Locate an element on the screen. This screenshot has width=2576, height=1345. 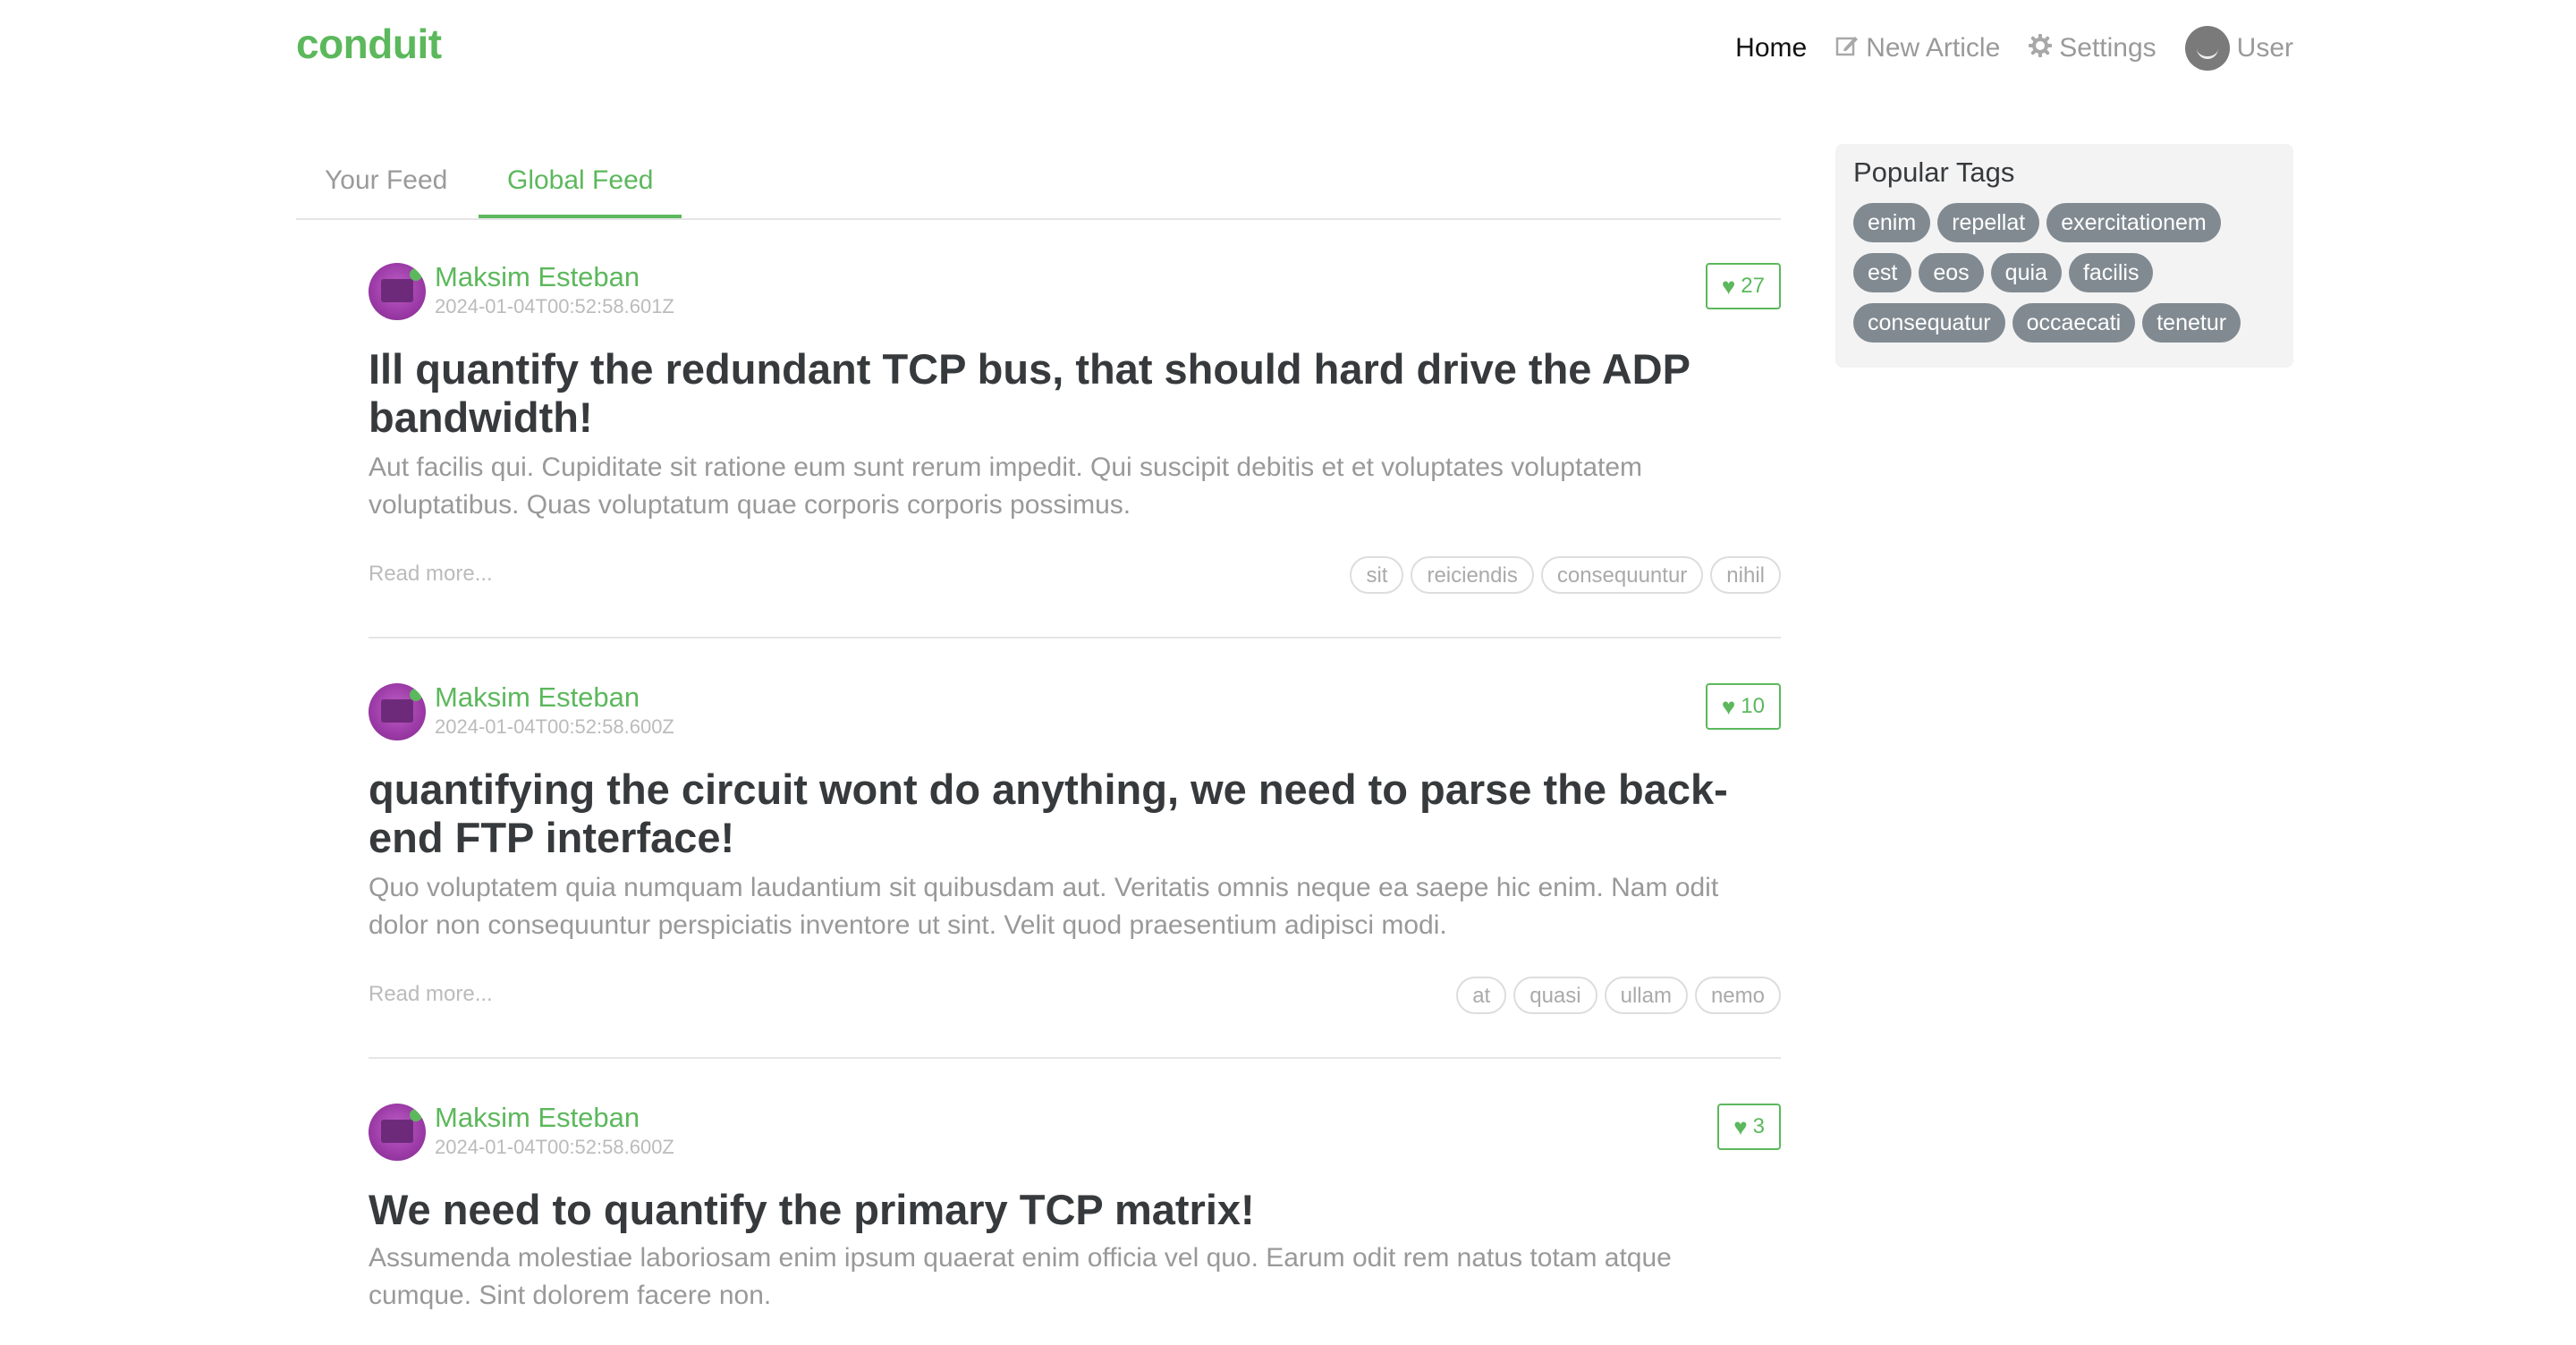
favorite-count: 3 is located at coordinates (1758, 1126).